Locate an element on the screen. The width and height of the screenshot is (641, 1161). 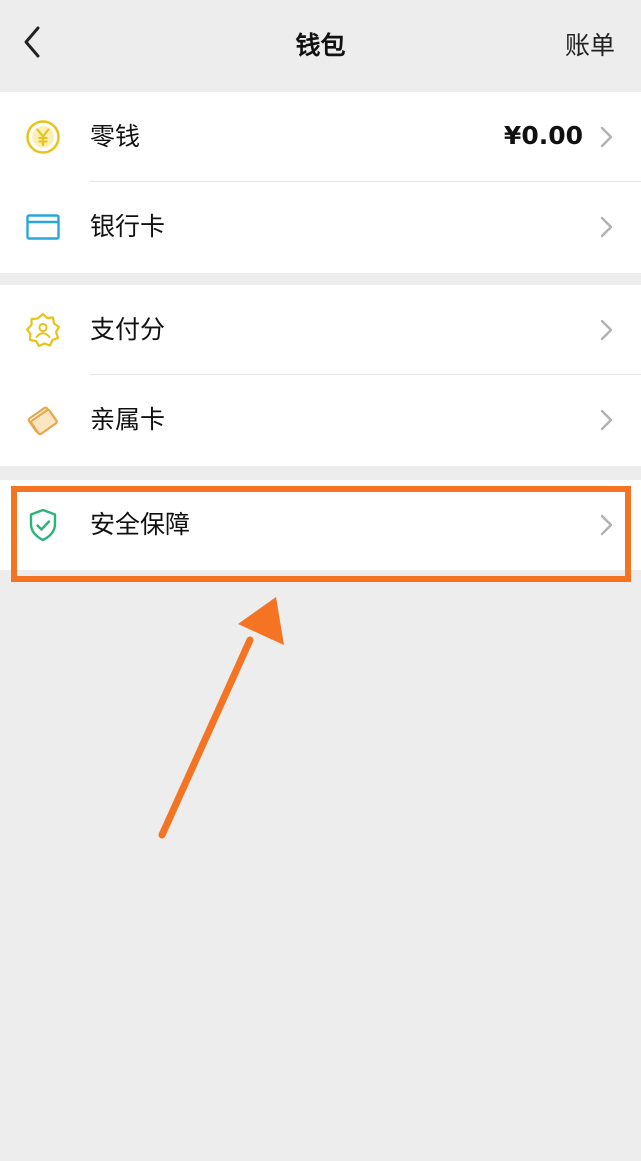
list-item-change: 零钱 ¥0.00 is located at coordinates (320, 137).